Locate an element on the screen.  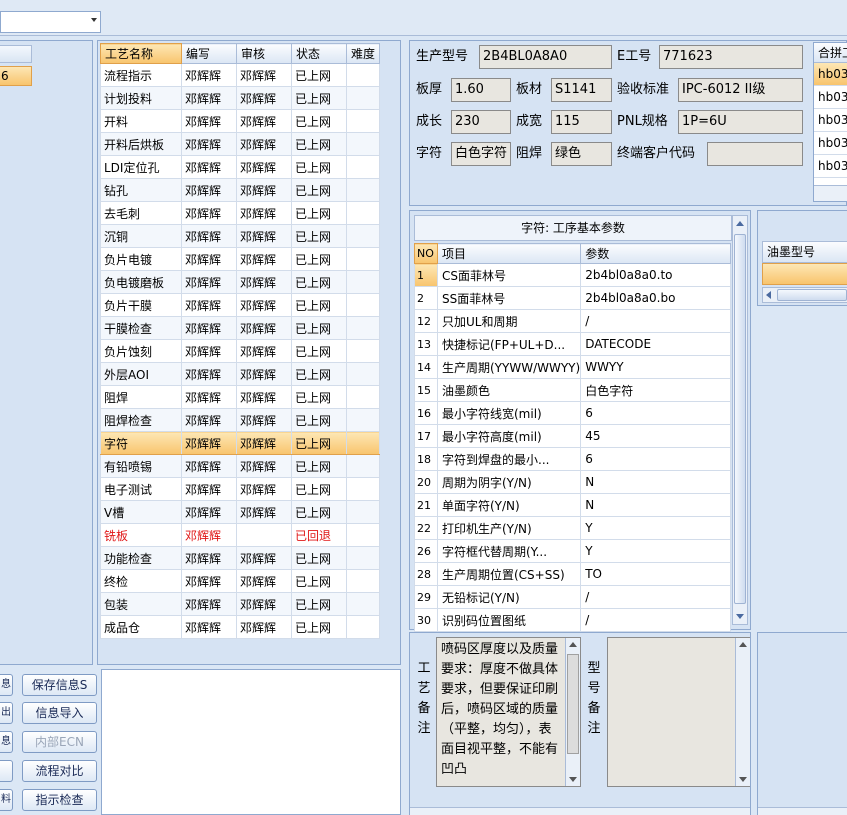
param-cell-no: 26 is located at coordinates (426, 551).